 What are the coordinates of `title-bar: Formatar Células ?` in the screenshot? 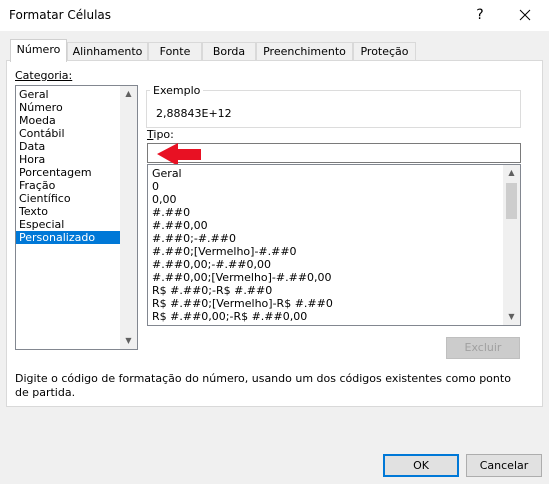 It's located at (274, 15).